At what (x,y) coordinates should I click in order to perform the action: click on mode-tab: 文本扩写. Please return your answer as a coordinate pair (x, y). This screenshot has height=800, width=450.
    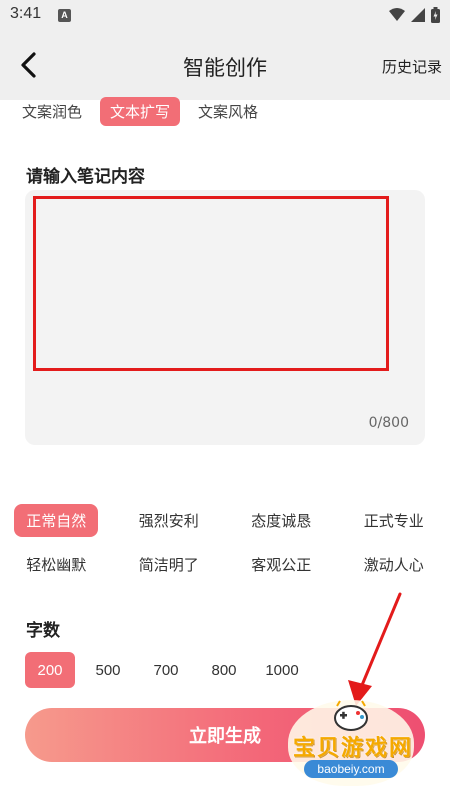
    Looking at the image, I should click on (140, 111).